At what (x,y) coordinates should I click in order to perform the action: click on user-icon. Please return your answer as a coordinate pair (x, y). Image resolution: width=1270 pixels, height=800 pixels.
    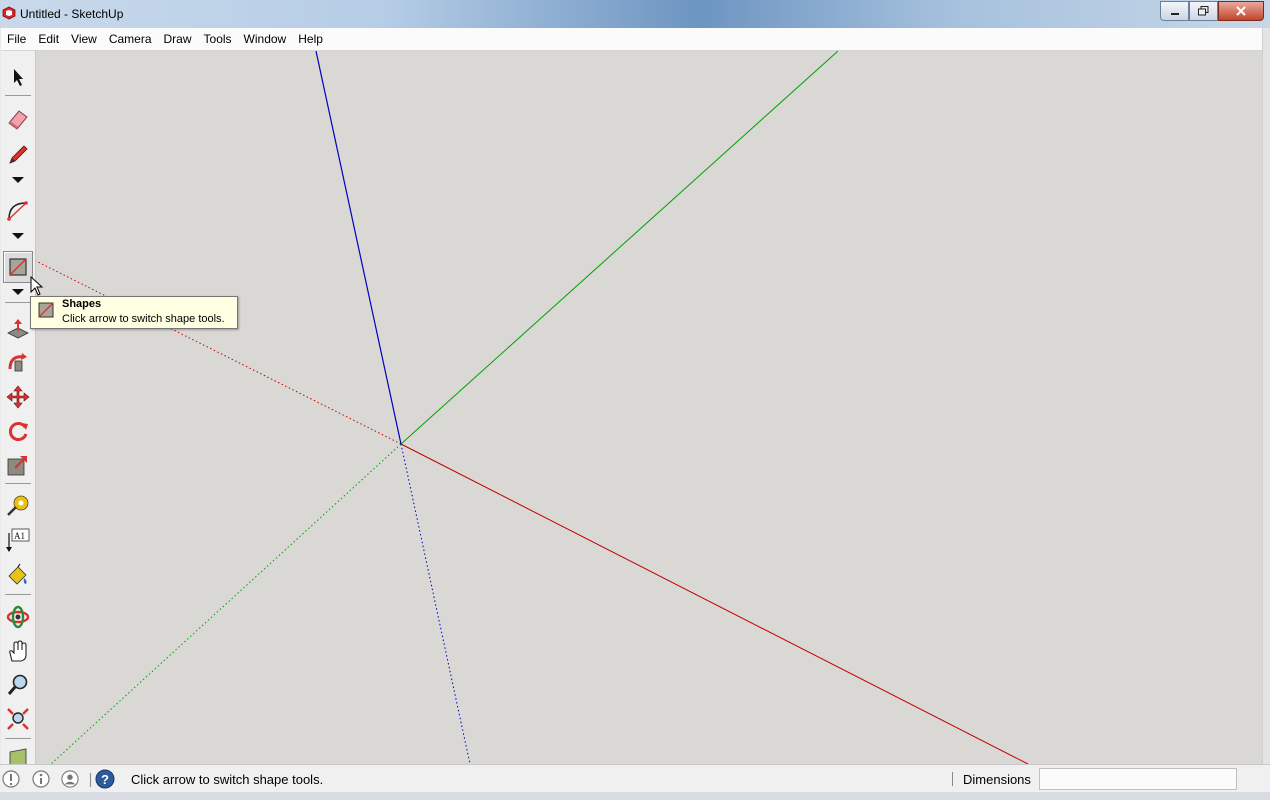
    Looking at the image, I should click on (70, 779).